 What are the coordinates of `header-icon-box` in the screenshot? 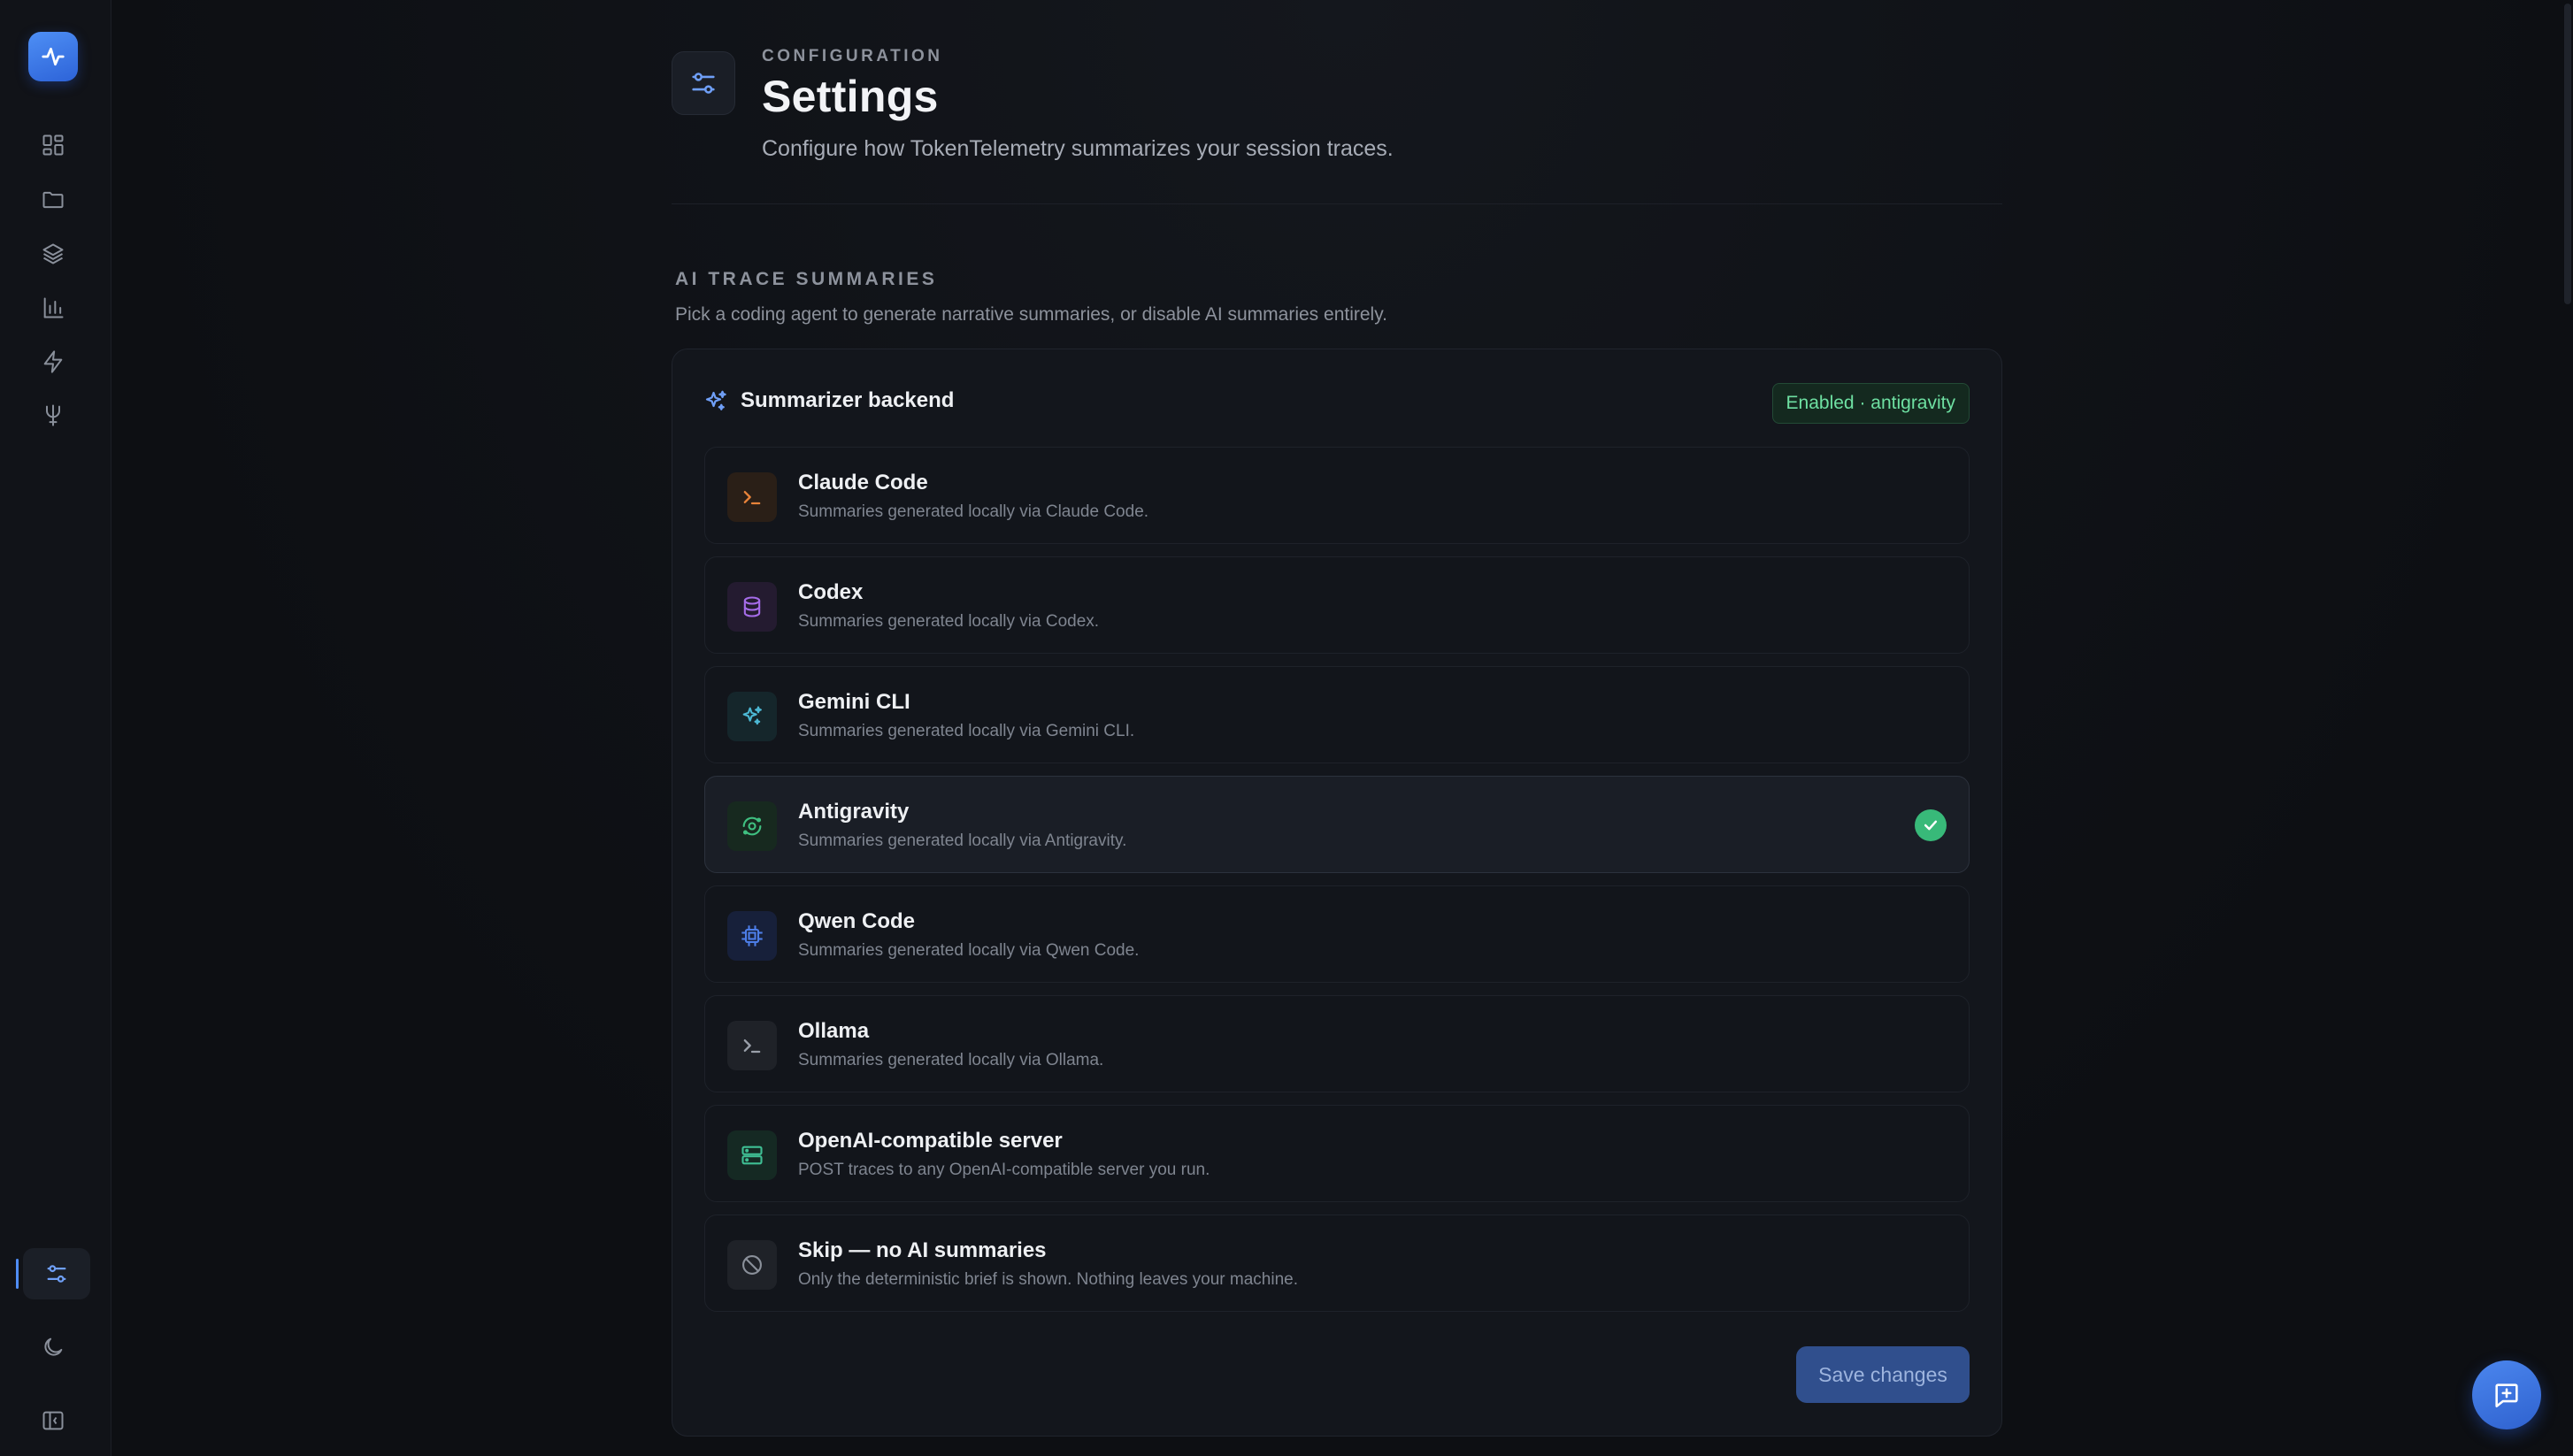 It's located at (703, 83).